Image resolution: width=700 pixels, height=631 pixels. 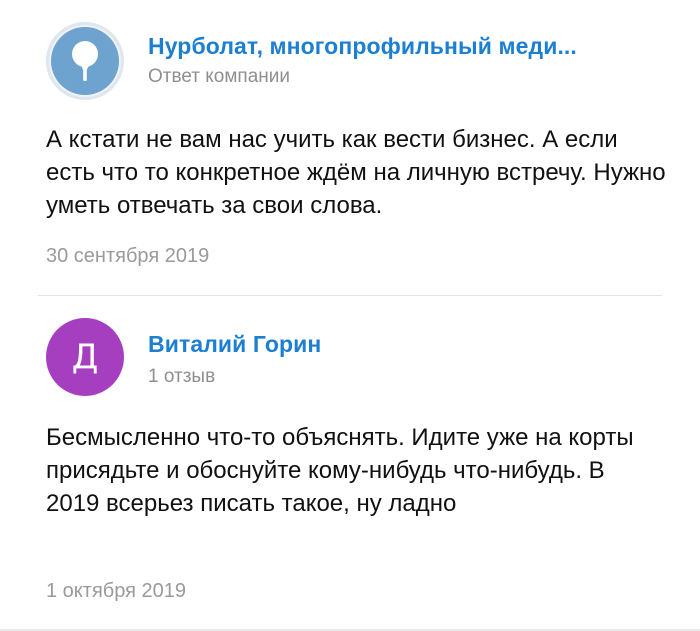 I want to click on user-avatar: Д, so click(x=85, y=357).